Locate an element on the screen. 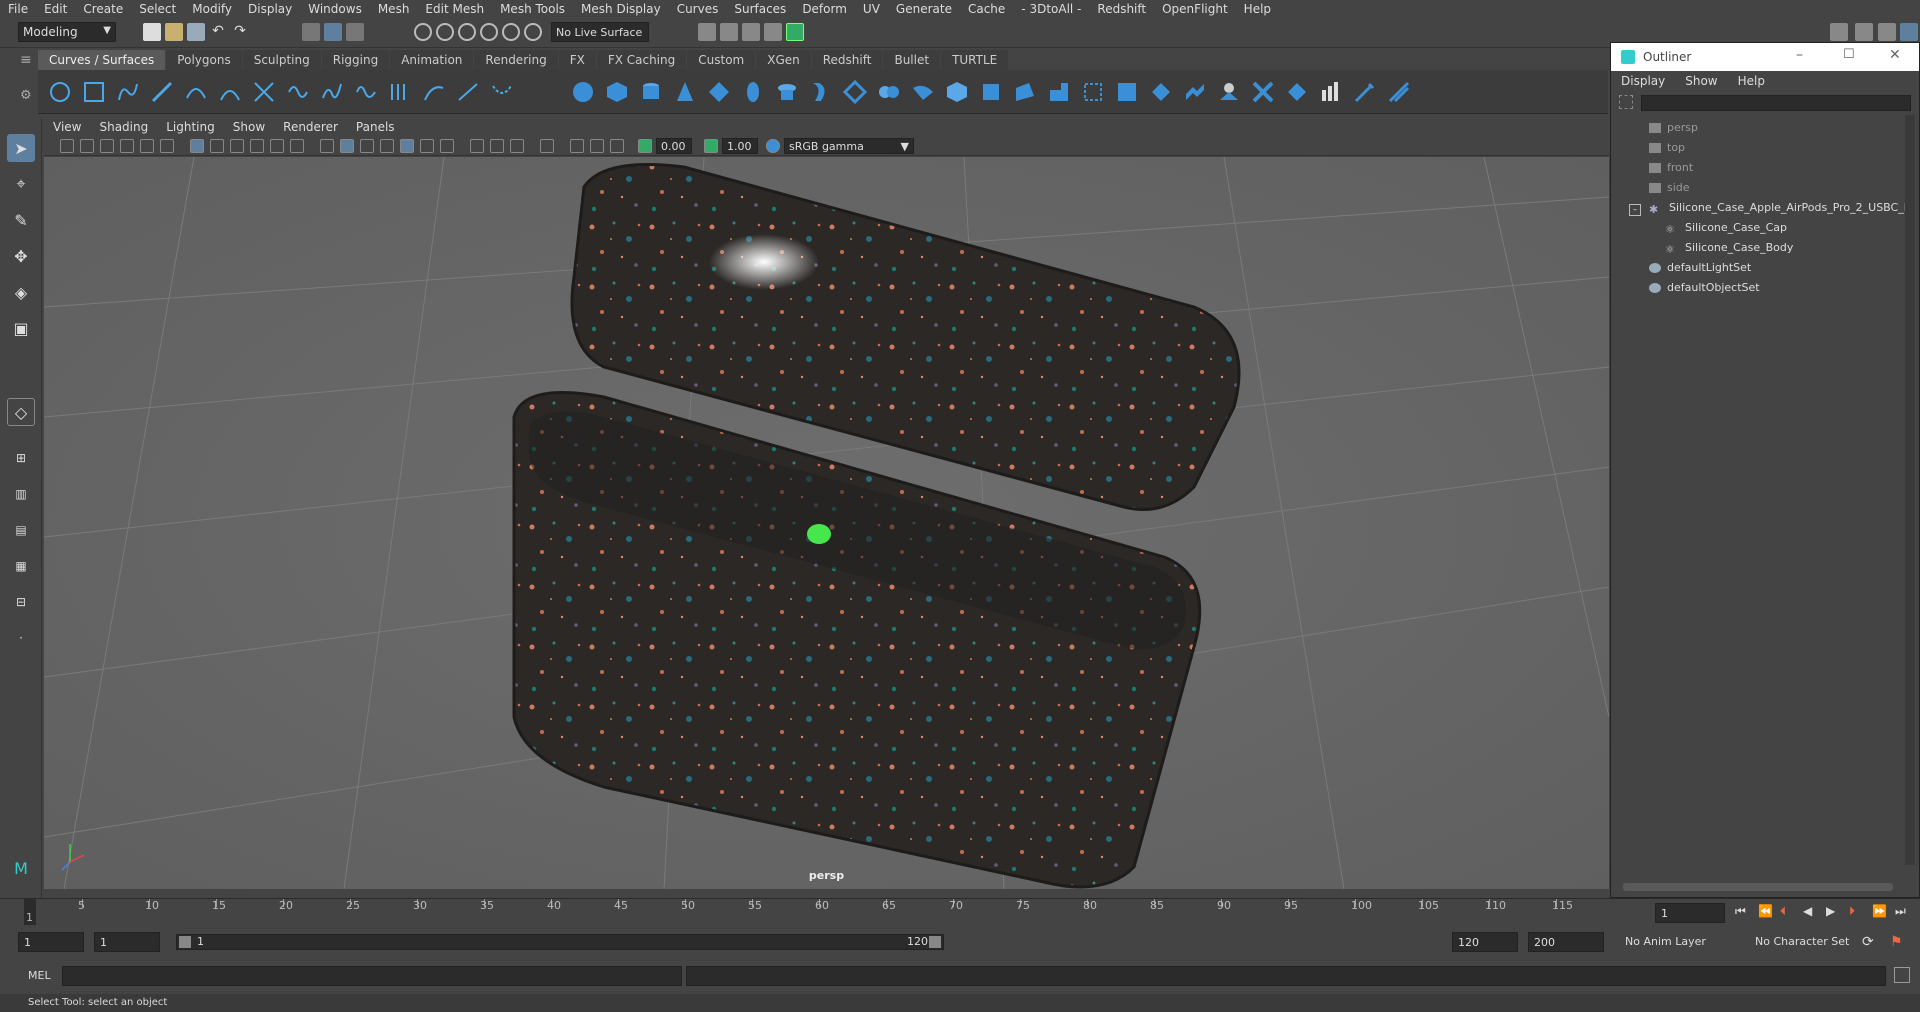  motion-blur-icon is located at coordinates (497, 146).